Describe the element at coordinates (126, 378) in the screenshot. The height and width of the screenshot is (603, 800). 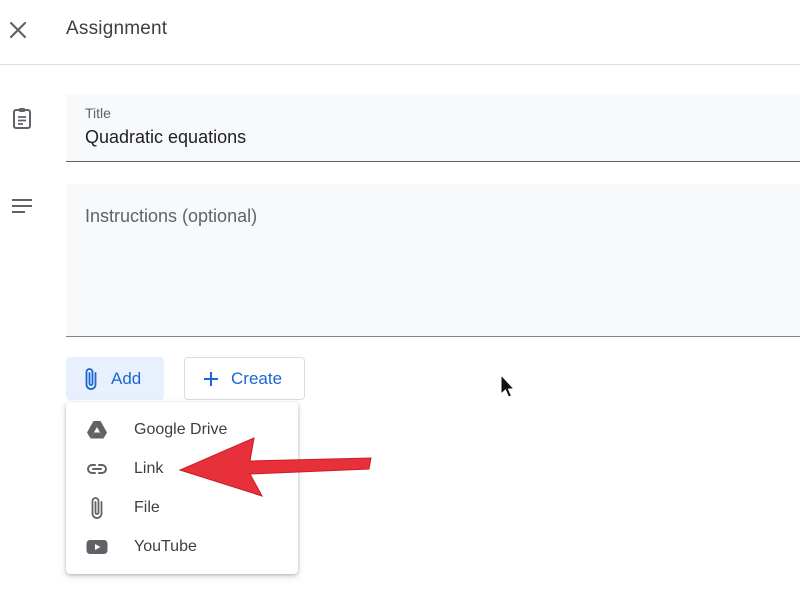
I see `add-button-label: Add` at that location.